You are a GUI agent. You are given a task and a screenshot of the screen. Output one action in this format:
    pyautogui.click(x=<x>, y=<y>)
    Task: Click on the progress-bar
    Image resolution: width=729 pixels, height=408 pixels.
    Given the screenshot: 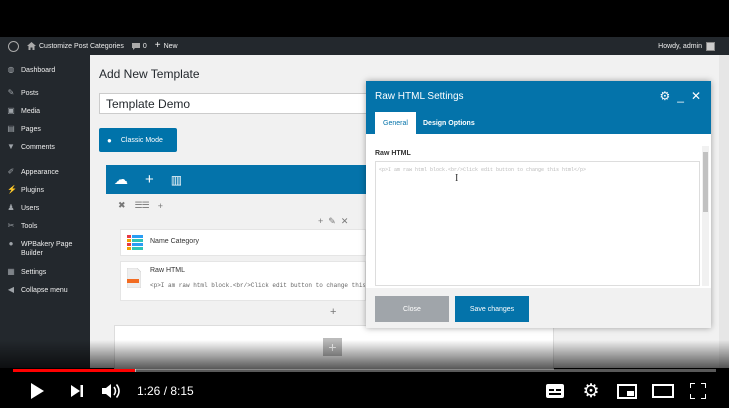 What is the action you would take?
    pyautogui.click(x=364, y=370)
    